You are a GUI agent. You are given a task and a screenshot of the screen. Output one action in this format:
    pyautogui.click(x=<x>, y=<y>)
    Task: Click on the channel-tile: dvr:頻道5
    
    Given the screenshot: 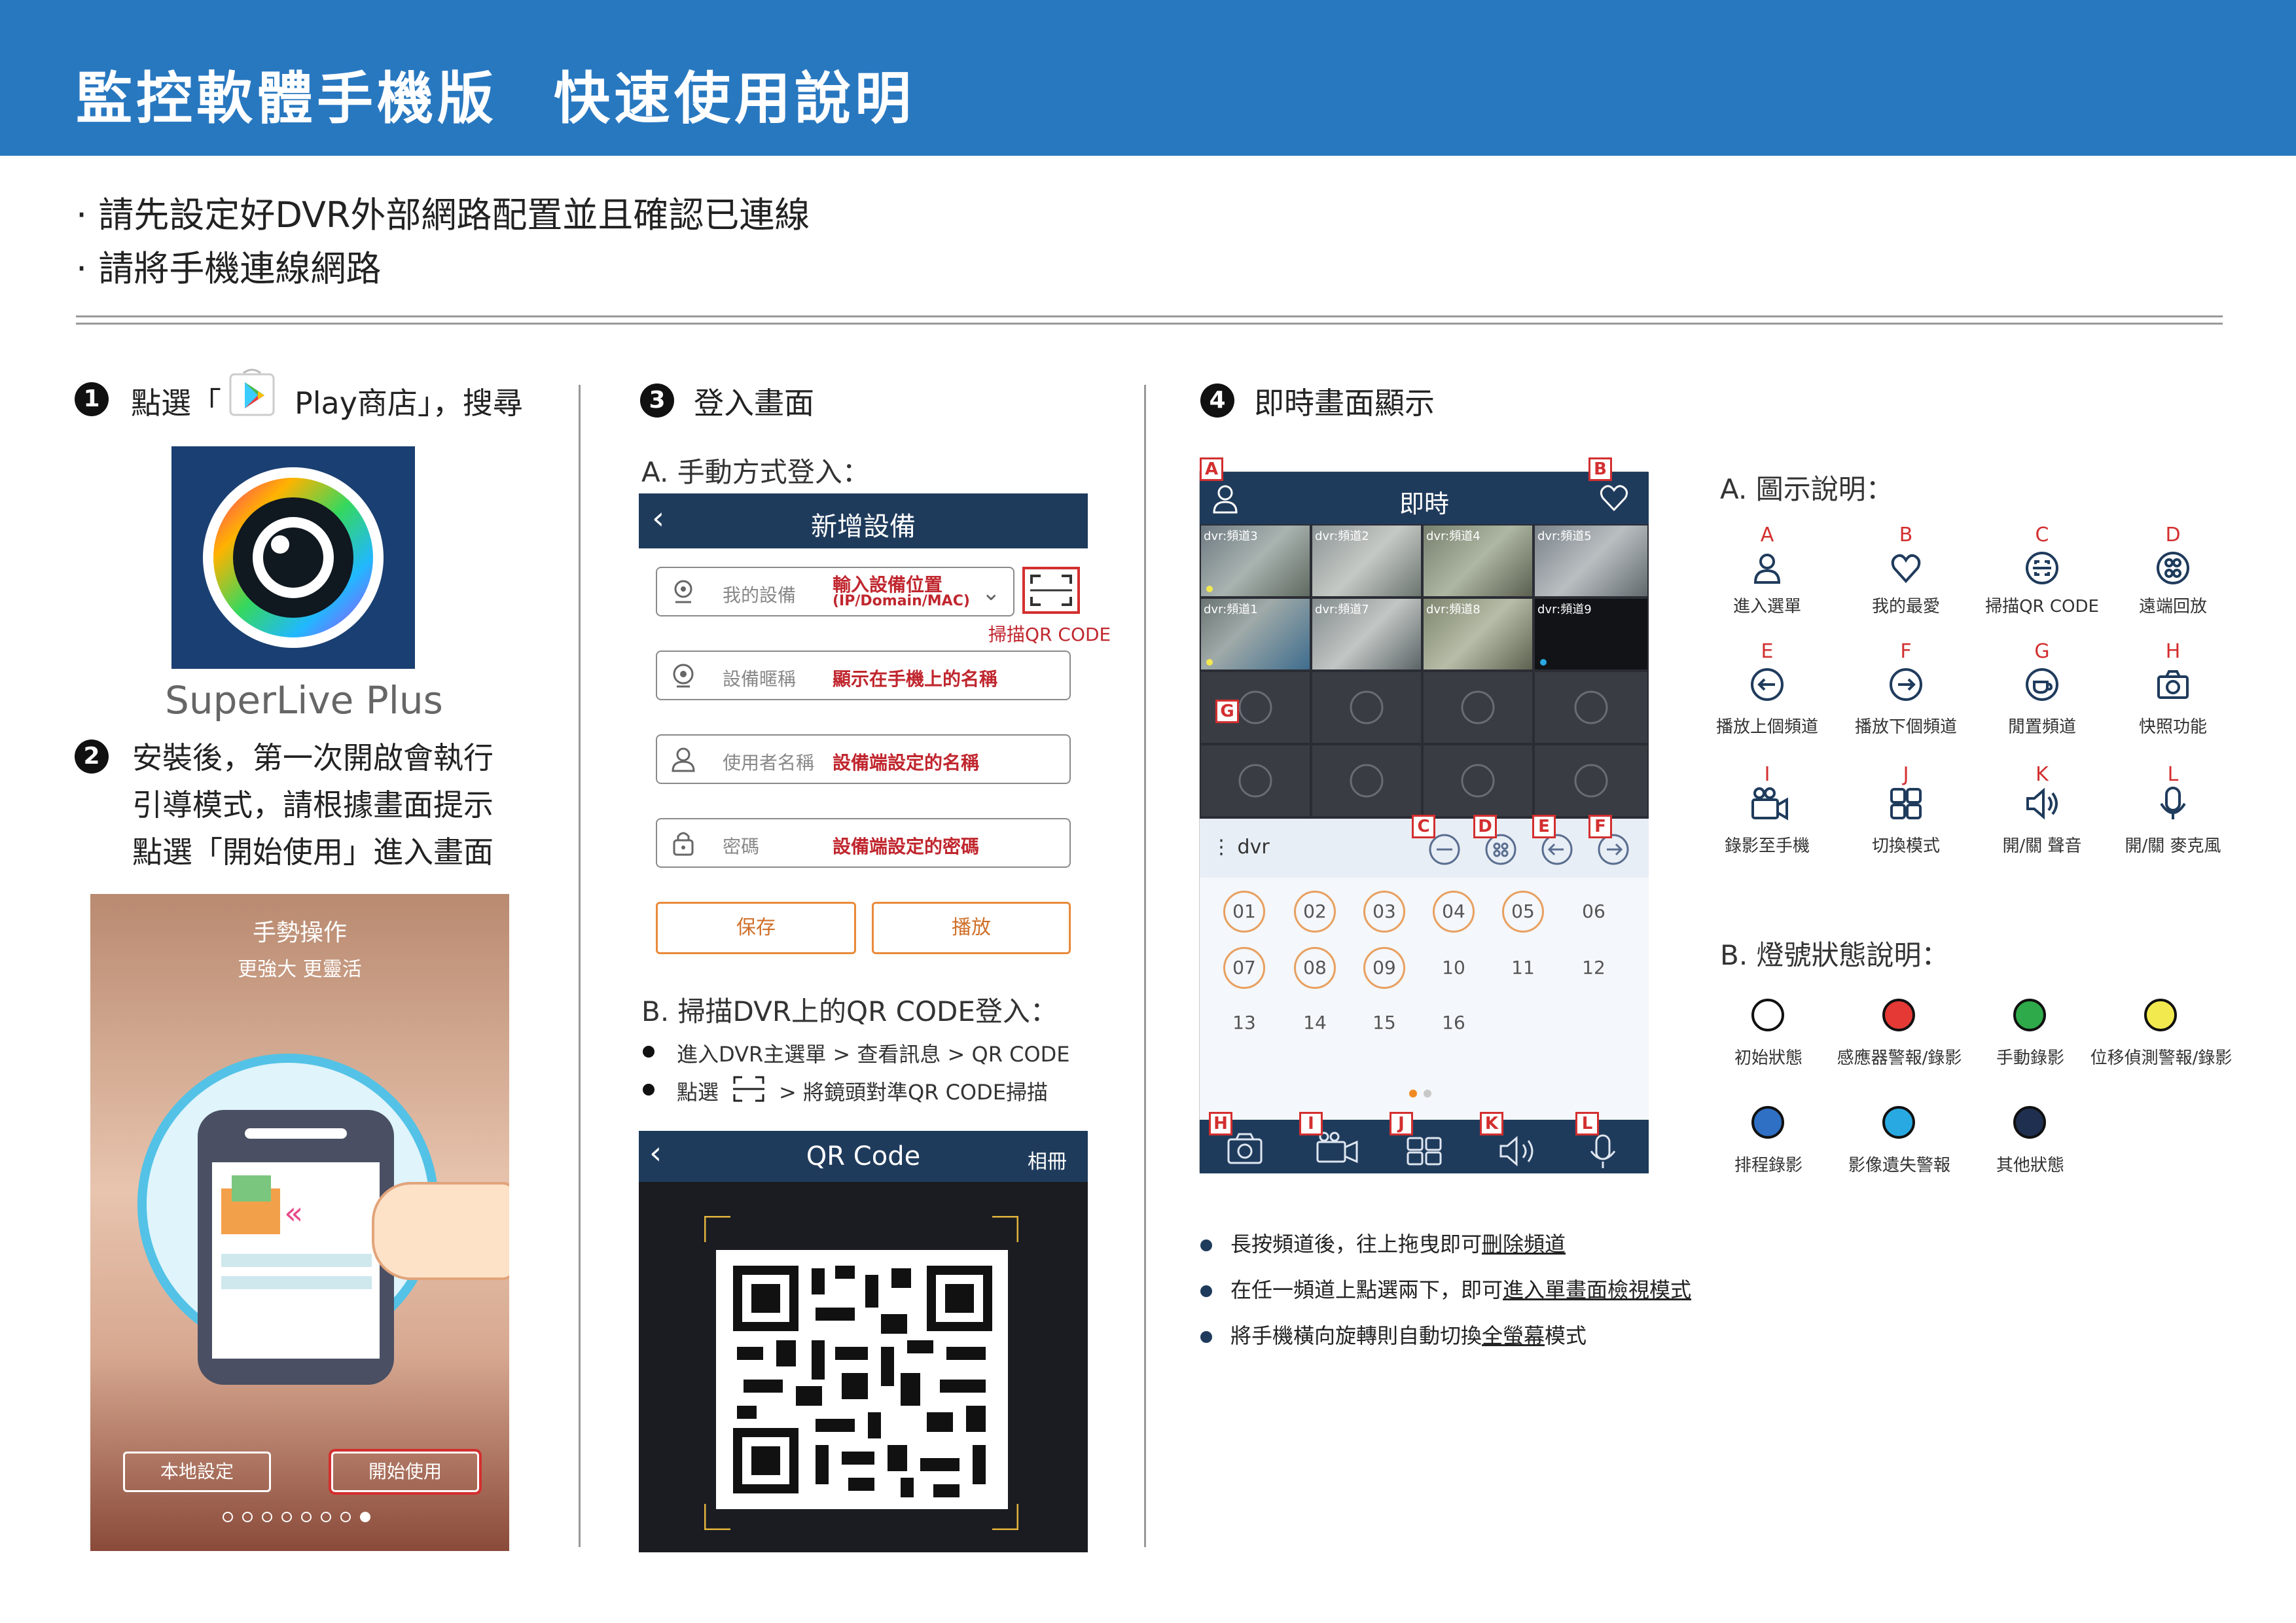 What is the action you would take?
    pyautogui.click(x=1591, y=561)
    